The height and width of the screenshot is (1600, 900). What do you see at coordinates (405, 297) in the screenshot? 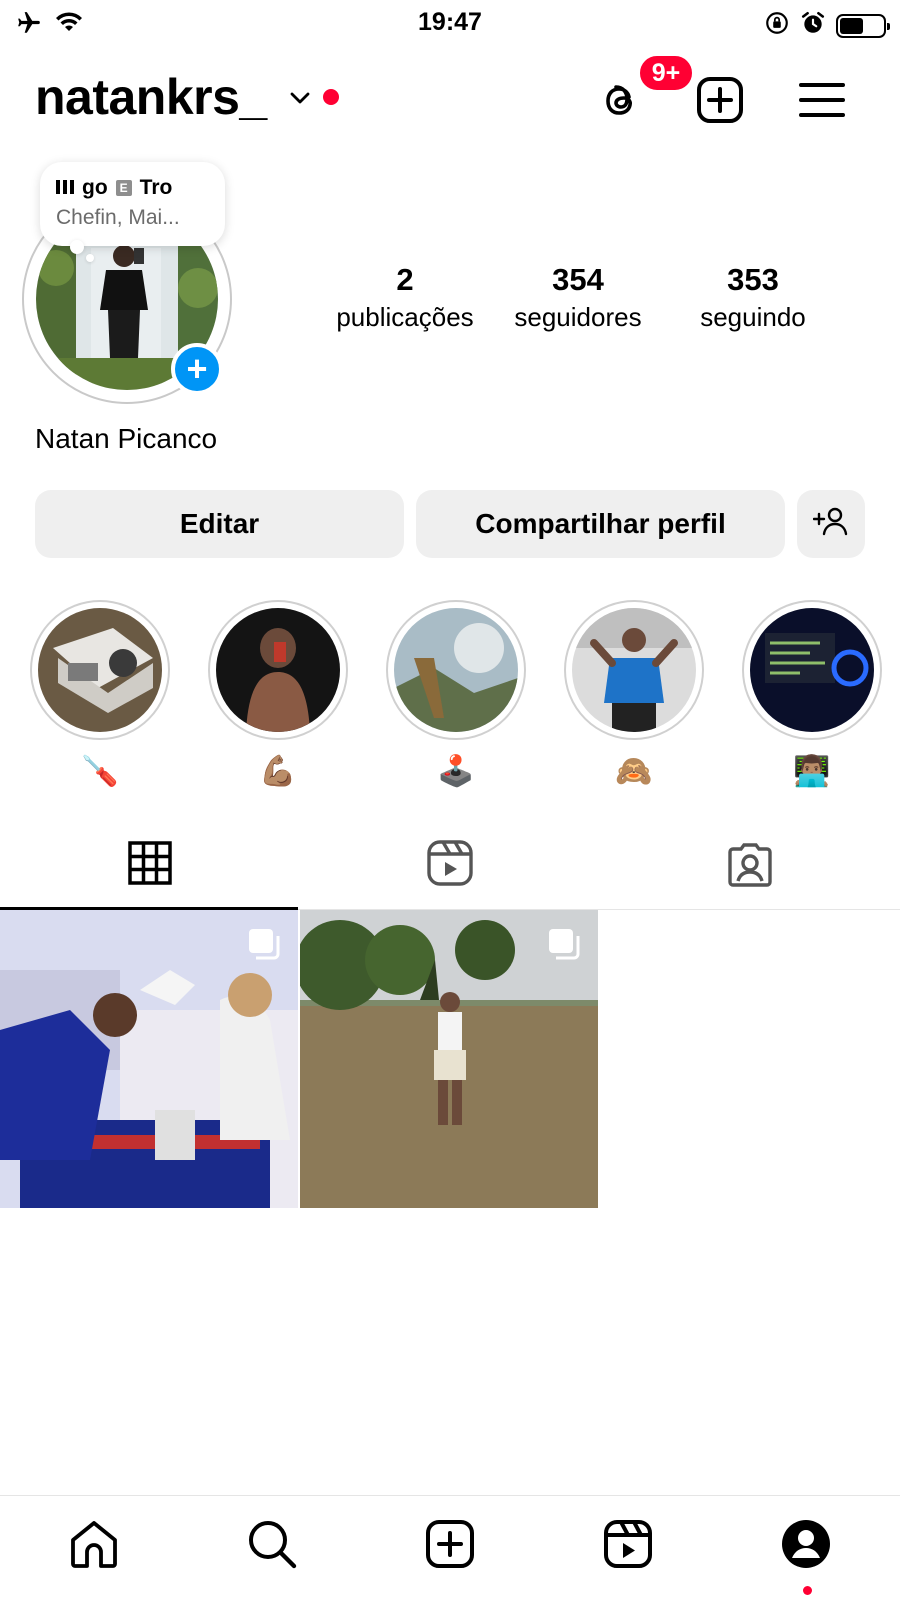
I see `stat-posts: 2 publicações` at bounding box center [405, 297].